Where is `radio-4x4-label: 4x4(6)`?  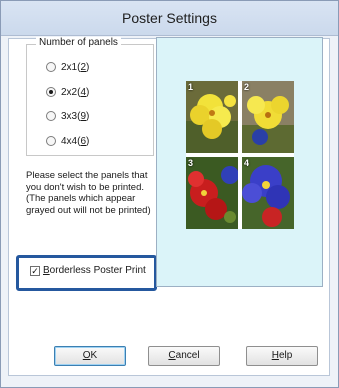 radio-4x4-label: 4x4(6) is located at coordinates (75, 141).